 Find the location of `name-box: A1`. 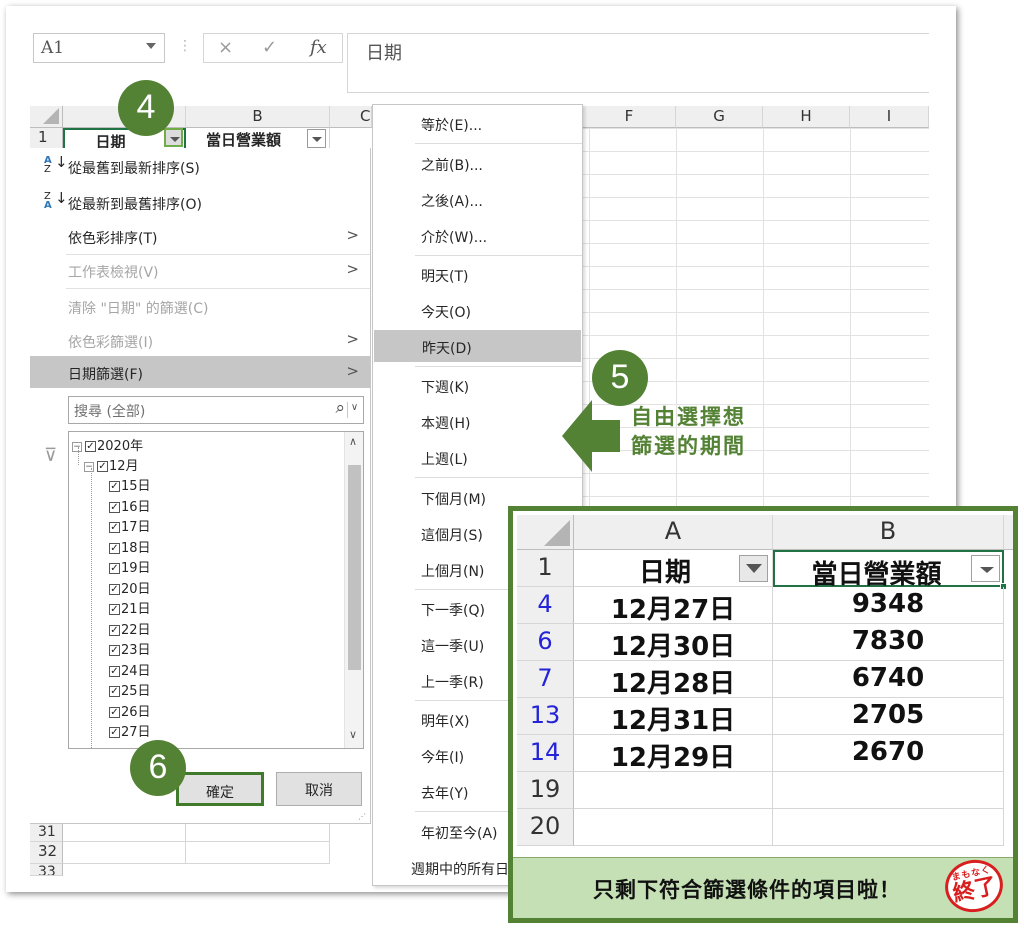

name-box: A1 is located at coordinates (99, 48).